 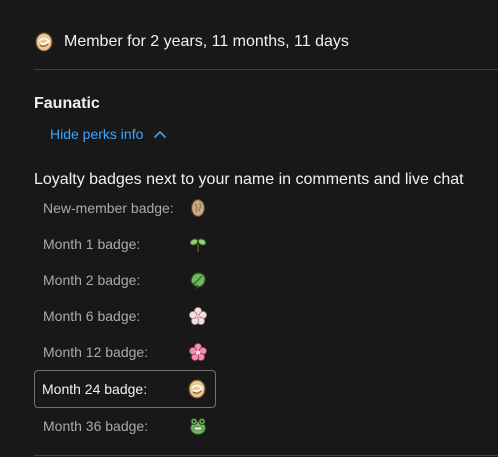 I want to click on egg-icon, so click(x=198, y=208).